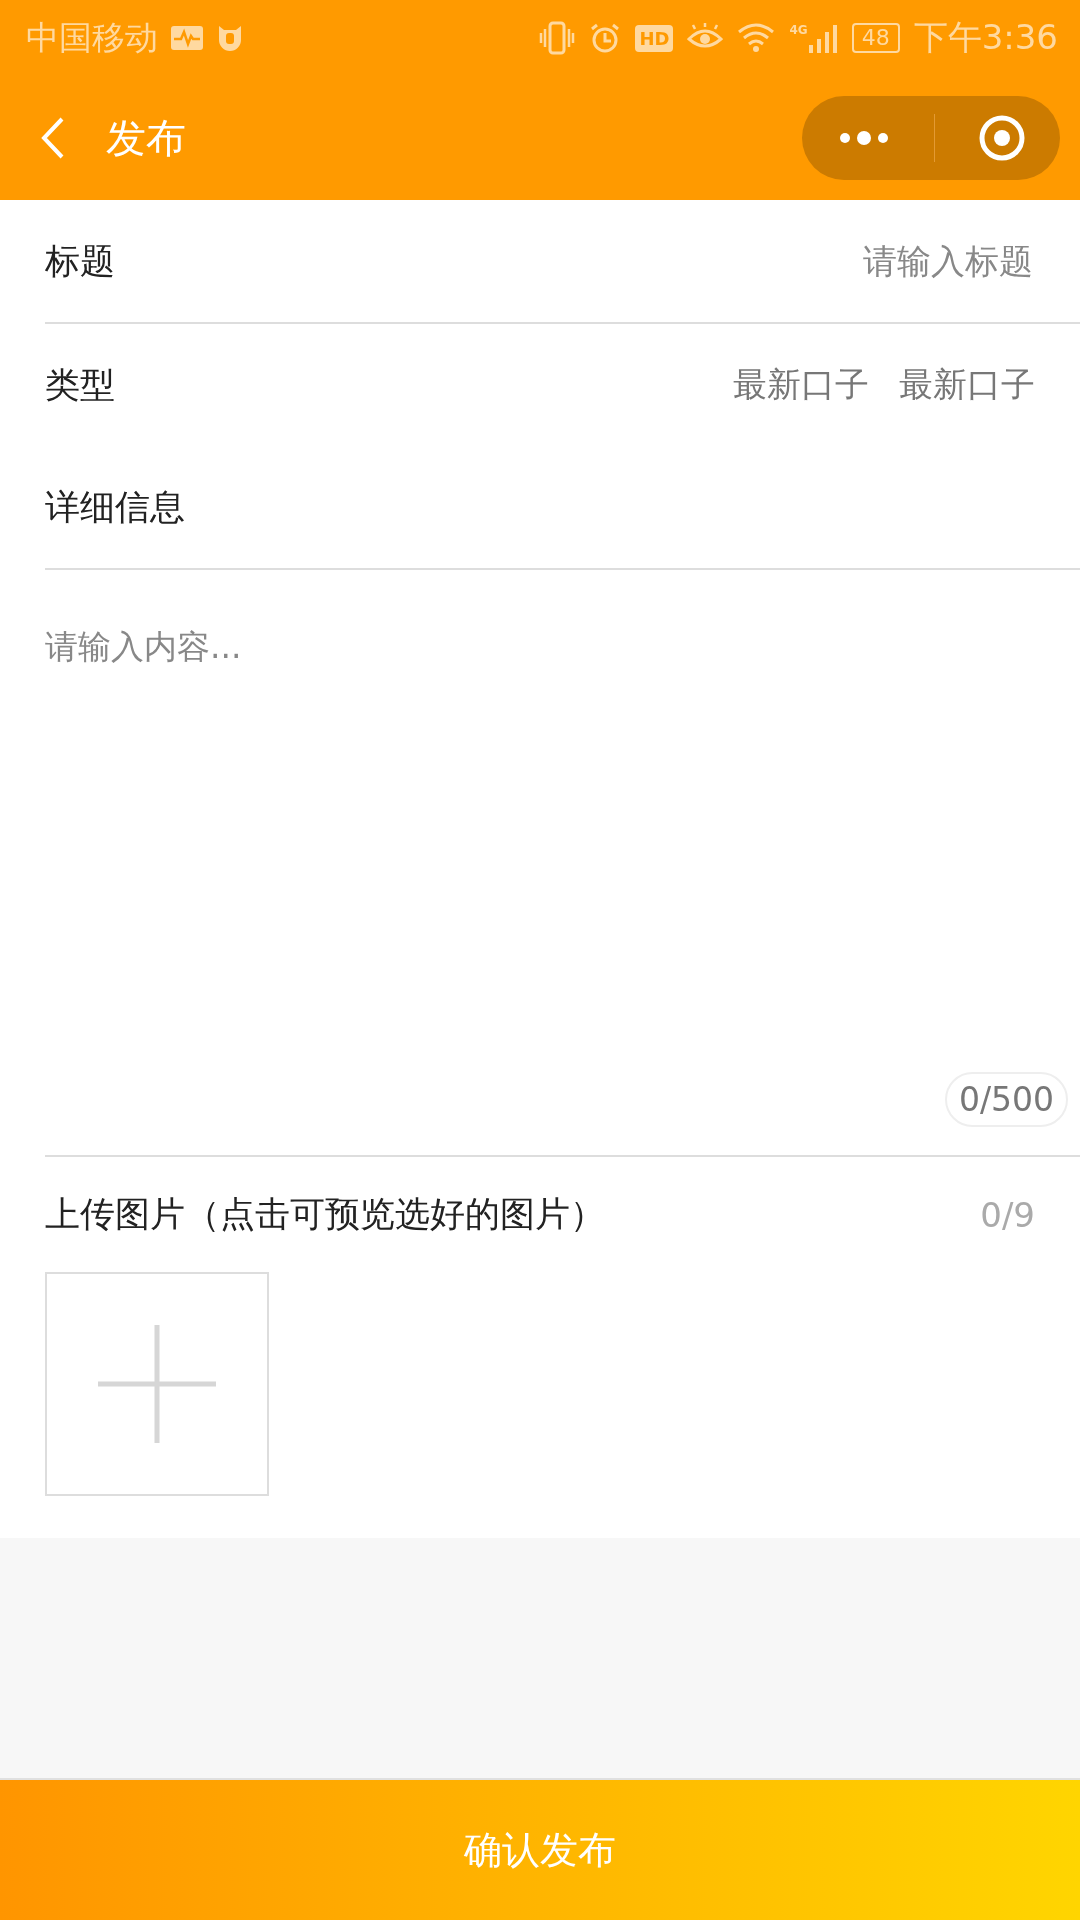 This screenshot has height=1920, width=1080. What do you see at coordinates (864, 138) in the screenshot?
I see `more-icon` at bounding box center [864, 138].